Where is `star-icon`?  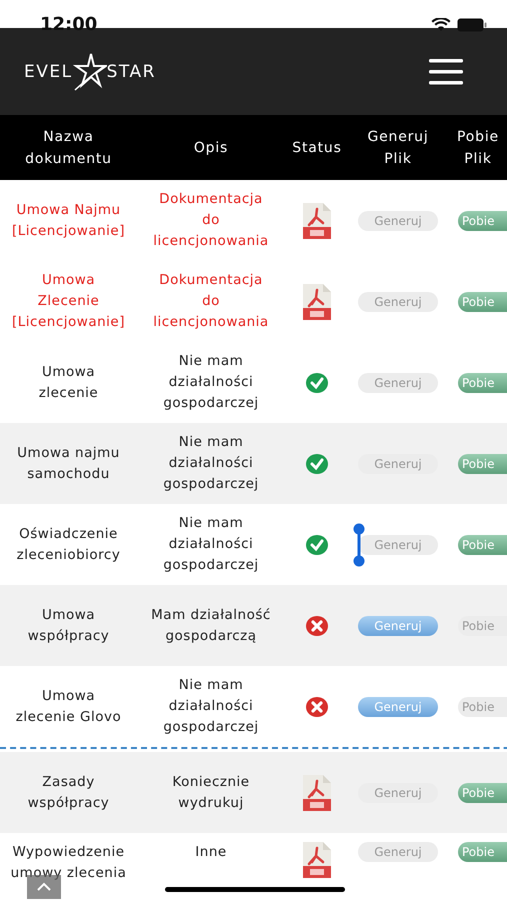
star-icon is located at coordinates (89, 71).